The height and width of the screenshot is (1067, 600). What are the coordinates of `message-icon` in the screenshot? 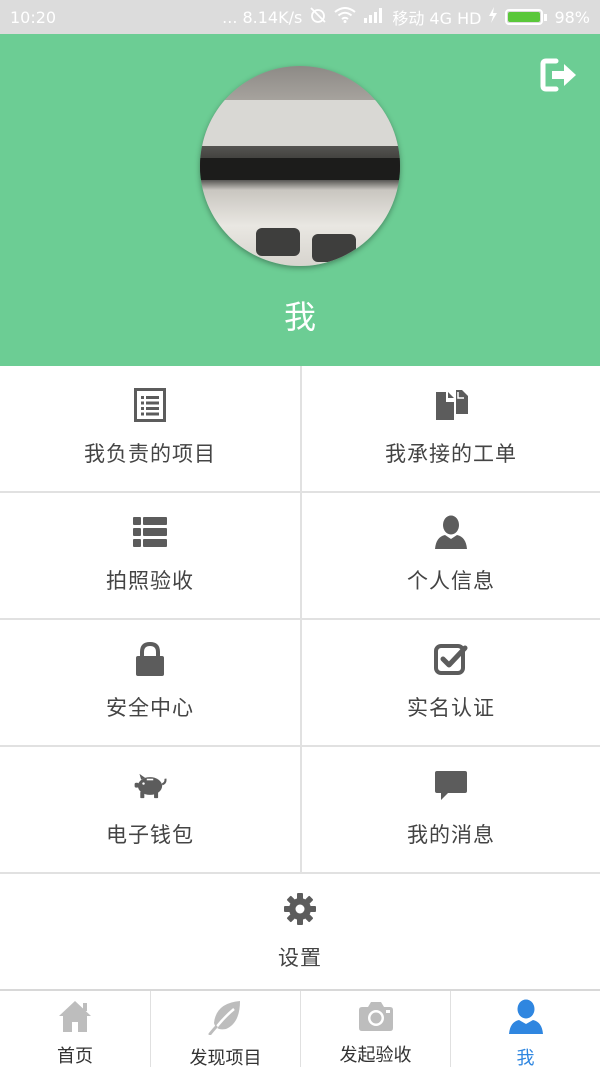 It's located at (451, 786).